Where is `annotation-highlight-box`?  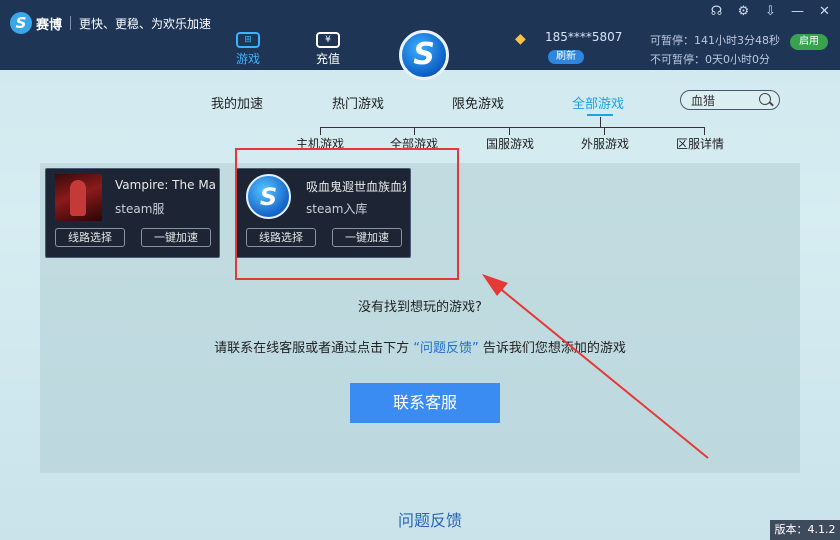
annotation-highlight-box is located at coordinates (347, 214).